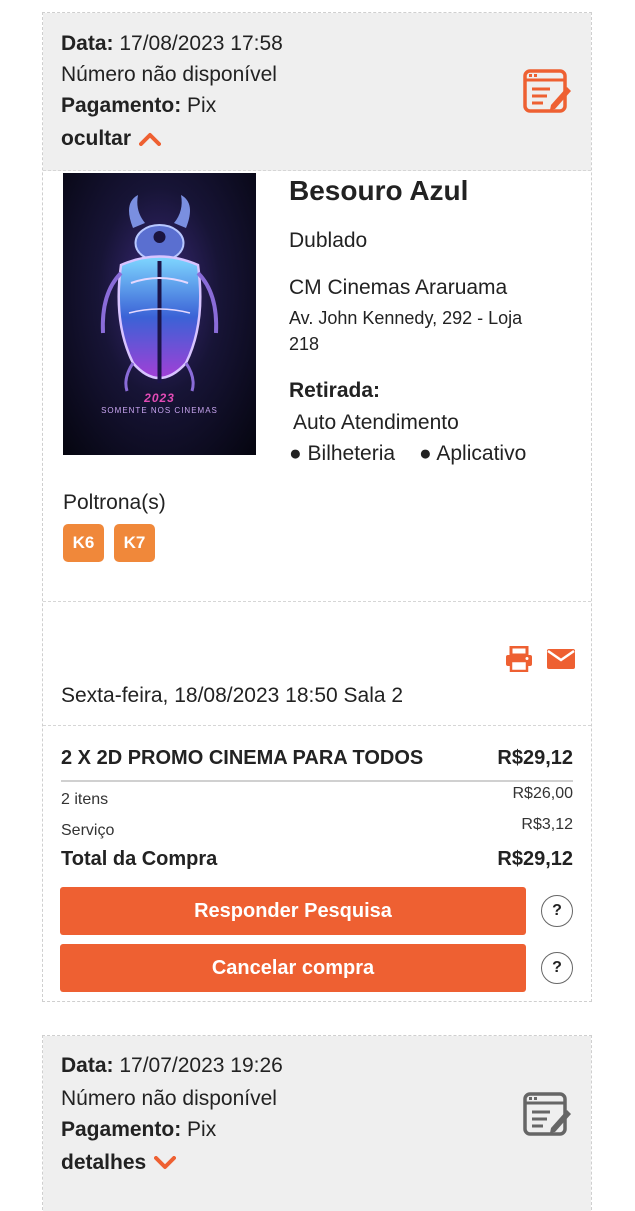 The height and width of the screenshot is (1211, 635). What do you see at coordinates (293, 968) in the screenshot?
I see `cancel-purchase-button: Cancelar compra` at bounding box center [293, 968].